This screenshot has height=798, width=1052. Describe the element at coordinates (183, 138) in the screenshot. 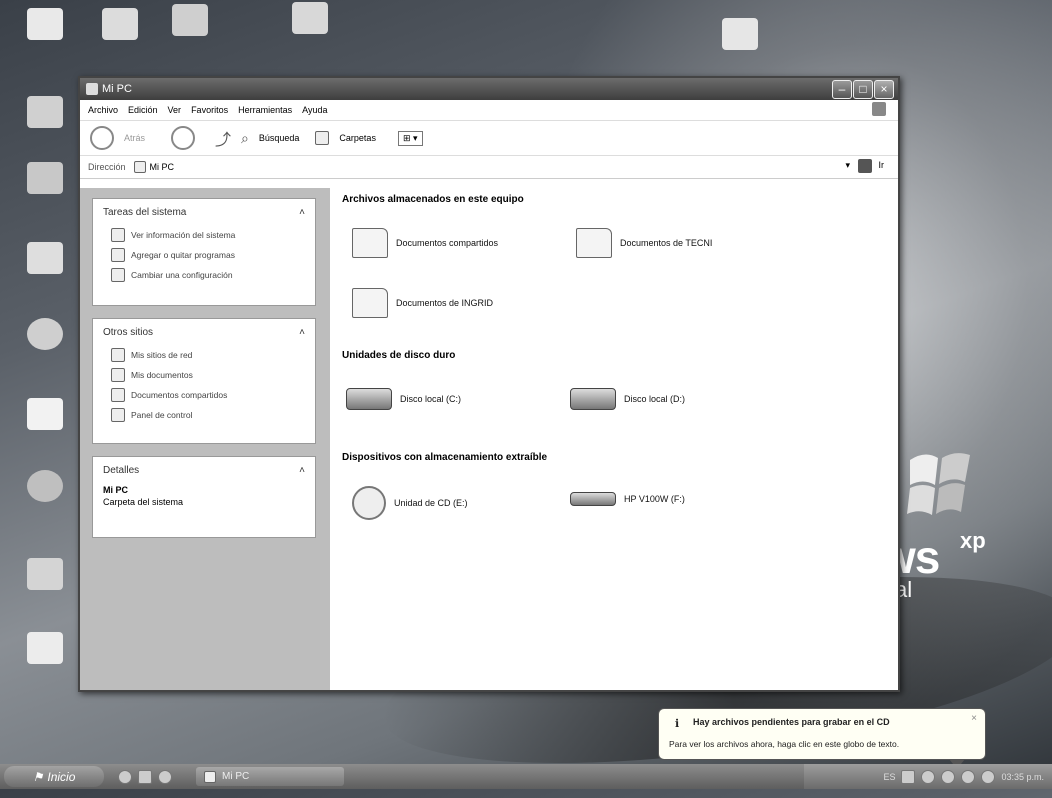

I see `forward-arrow-icon` at that location.